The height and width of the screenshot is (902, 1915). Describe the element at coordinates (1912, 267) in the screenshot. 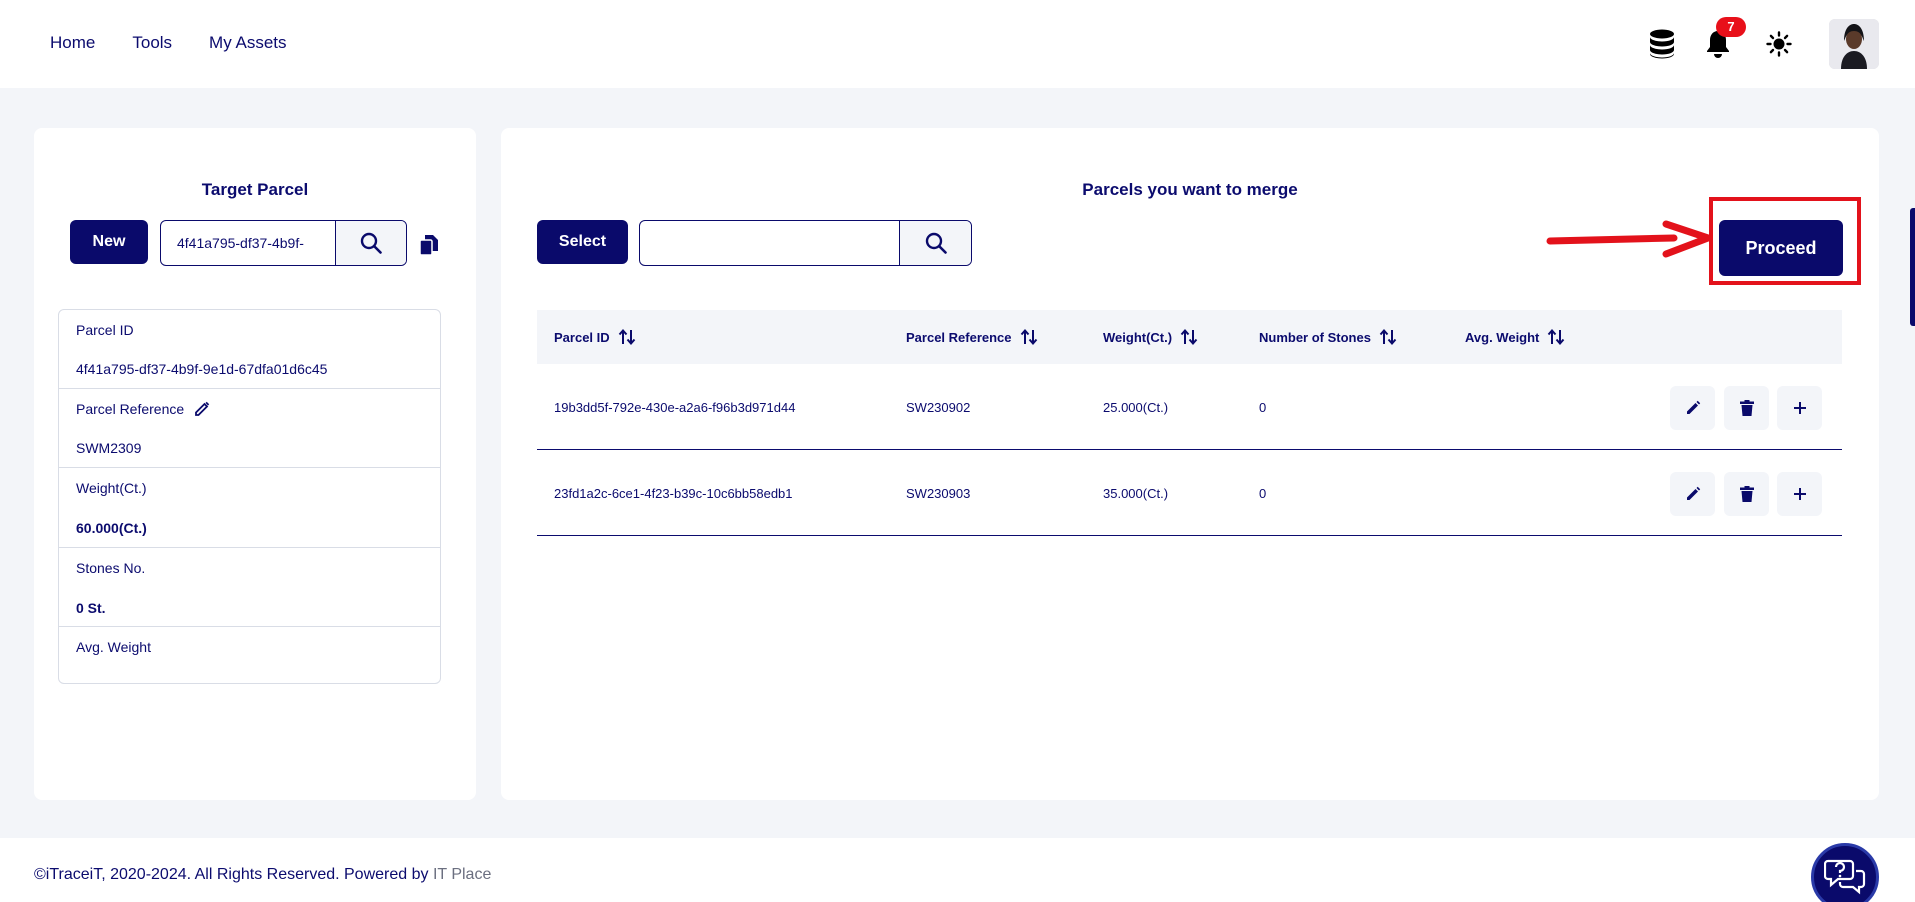

I see `side-panel-handle` at that location.